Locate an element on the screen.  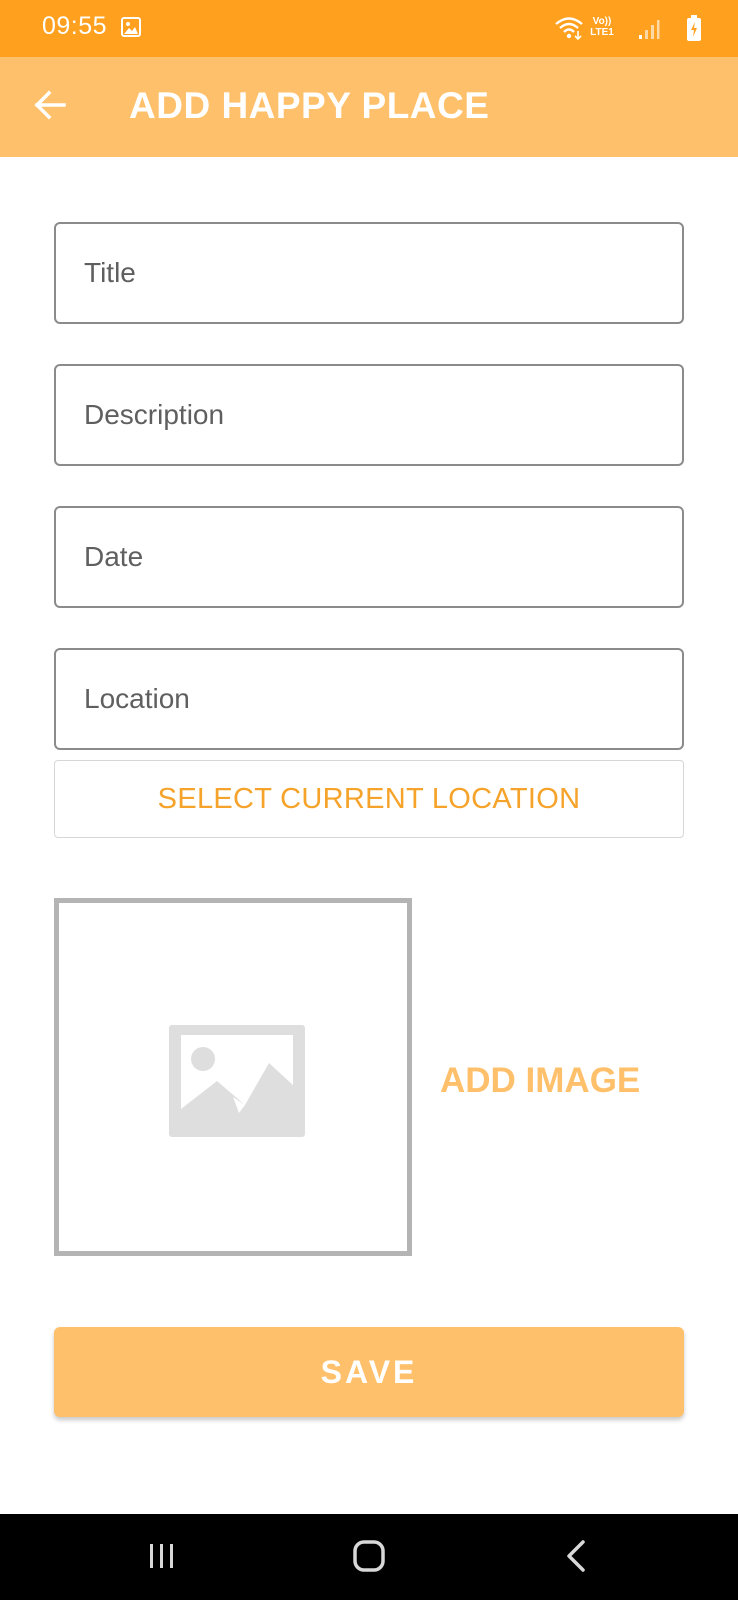
home-icon is located at coordinates (369, 1558).